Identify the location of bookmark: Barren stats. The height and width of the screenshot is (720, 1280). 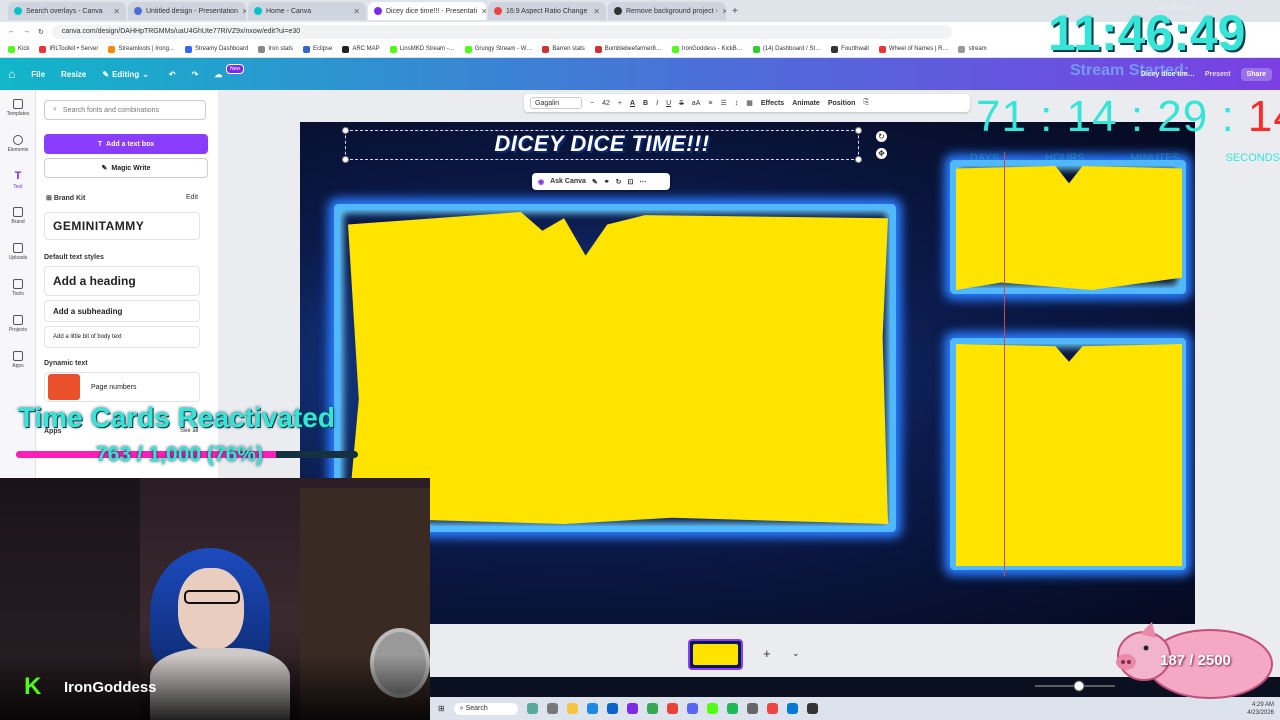
(563, 49).